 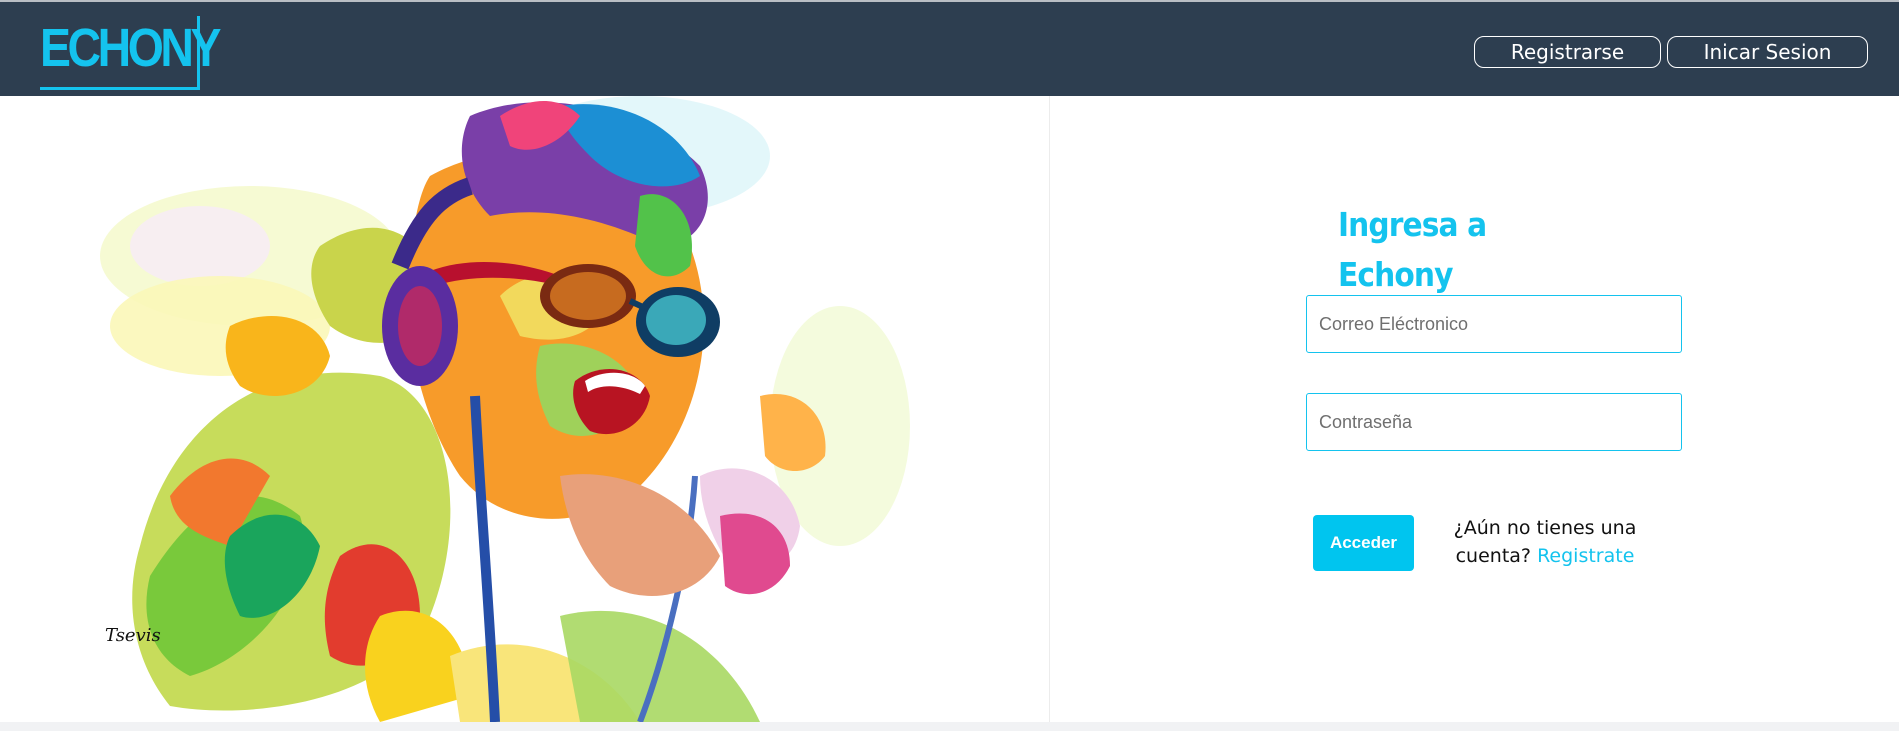 What do you see at coordinates (1545, 542) in the screenshot?
I see `signup-prompt: ¿Aún no tienes una cuenta? Registrate` at bounding box center [1545, 542].